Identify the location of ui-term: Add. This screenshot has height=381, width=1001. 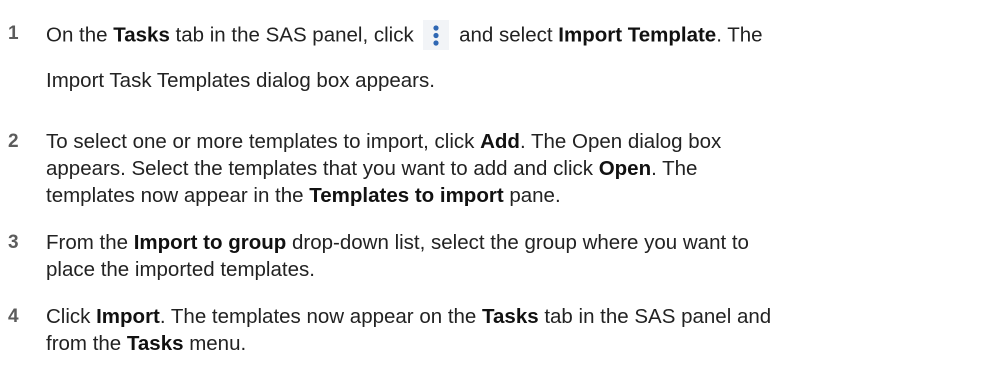
(500, 141).